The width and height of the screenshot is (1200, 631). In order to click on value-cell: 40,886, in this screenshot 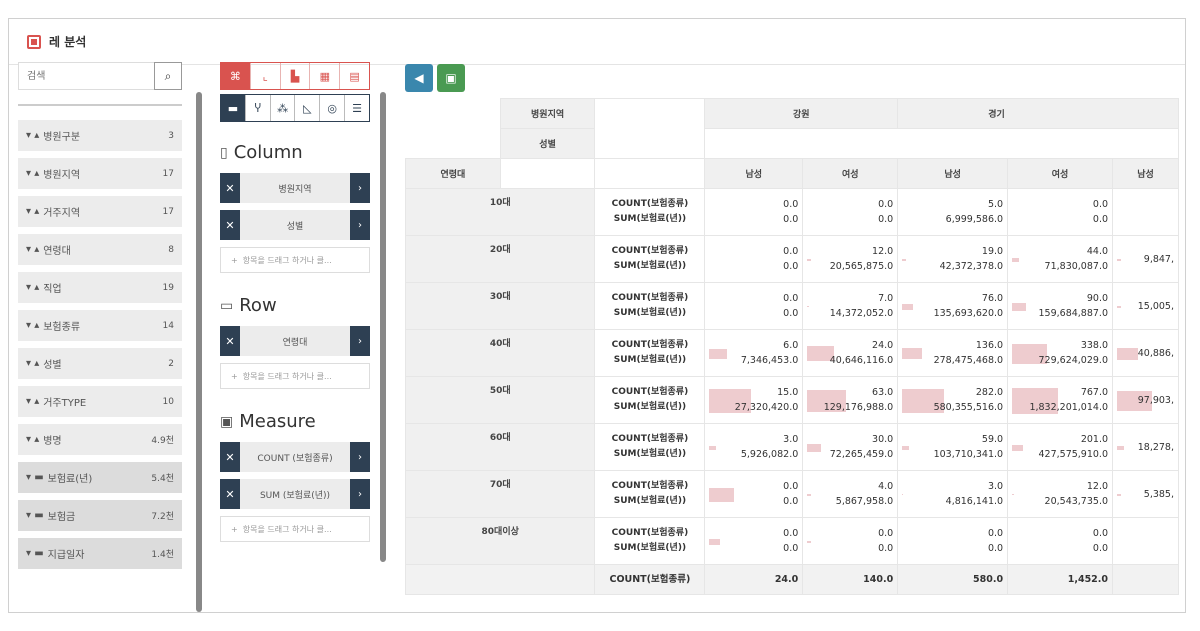, I will do `click(1145, 353)`.